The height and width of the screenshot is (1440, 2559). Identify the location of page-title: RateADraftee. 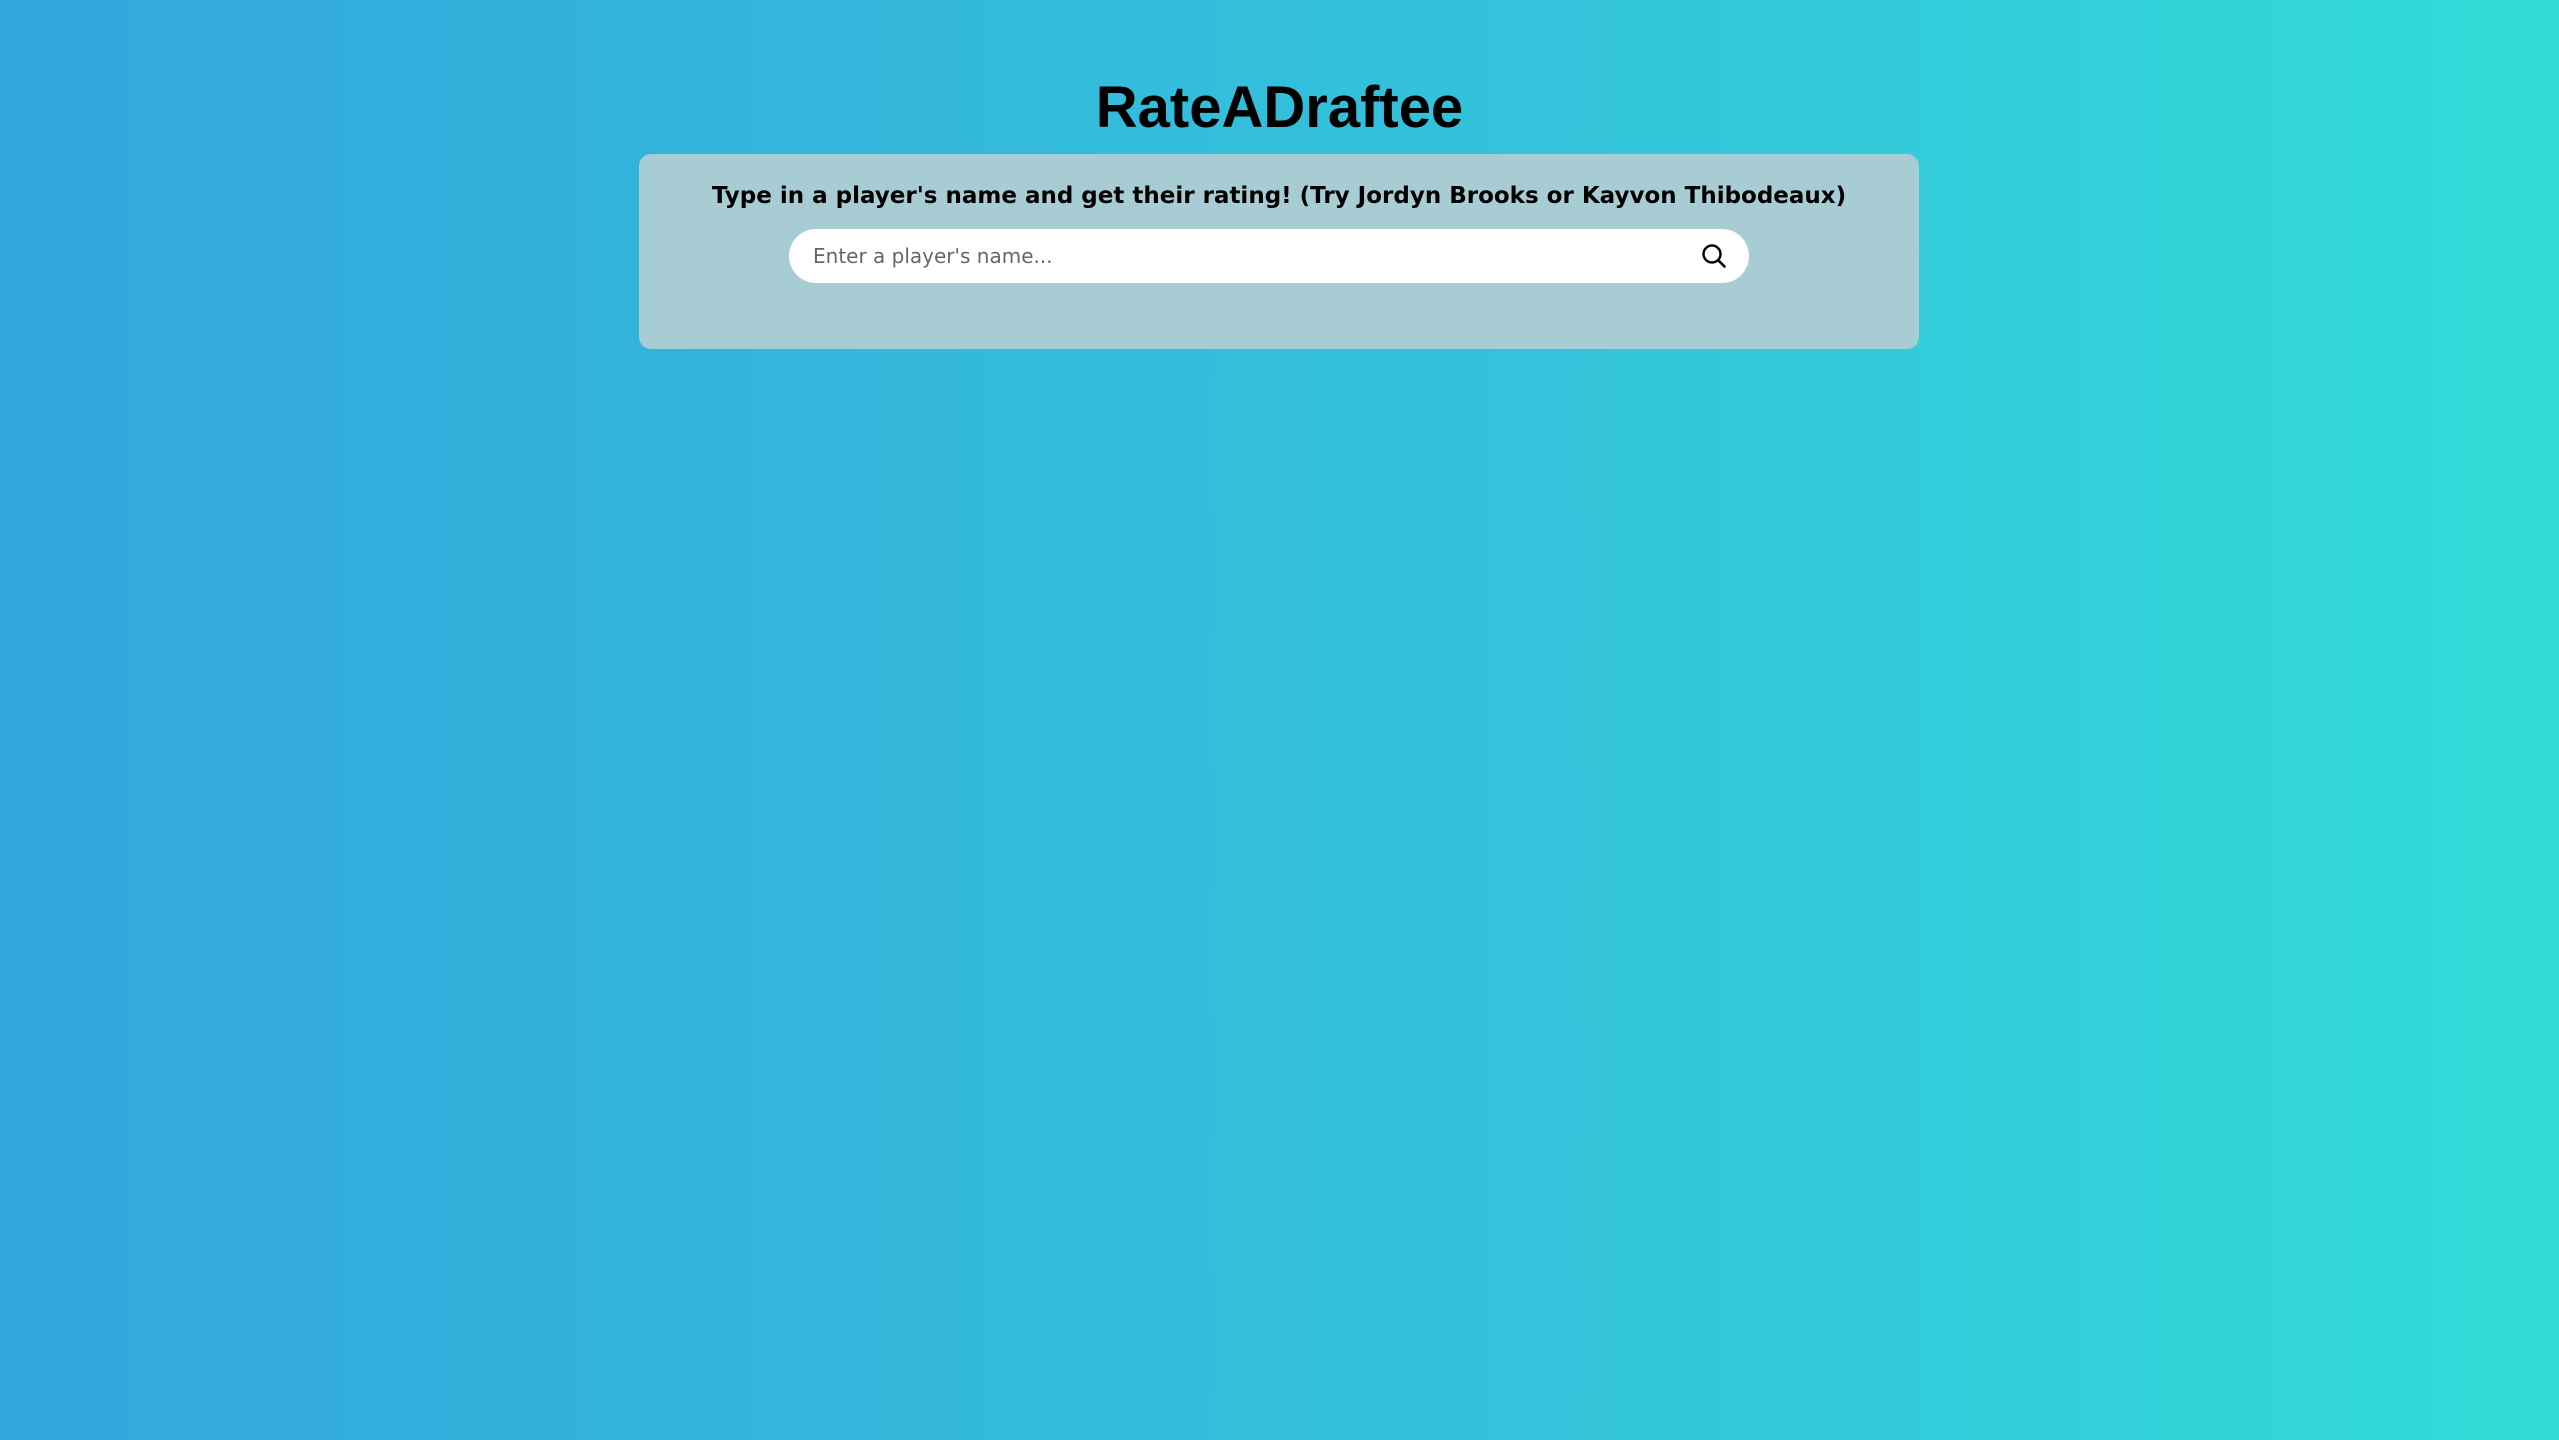
(1279, 107).